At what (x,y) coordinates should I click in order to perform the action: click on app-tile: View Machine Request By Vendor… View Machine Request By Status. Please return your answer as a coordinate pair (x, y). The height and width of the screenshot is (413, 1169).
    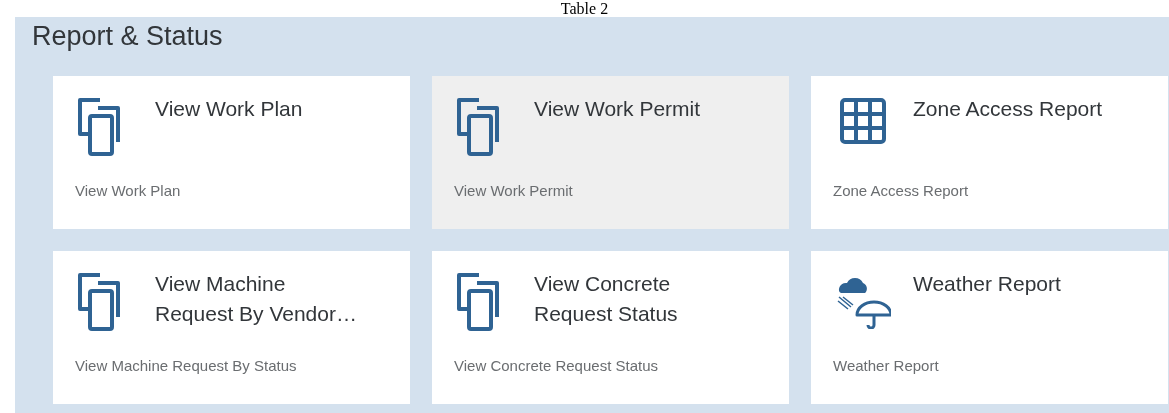
    Looking at the image, I should click on (231, 327).